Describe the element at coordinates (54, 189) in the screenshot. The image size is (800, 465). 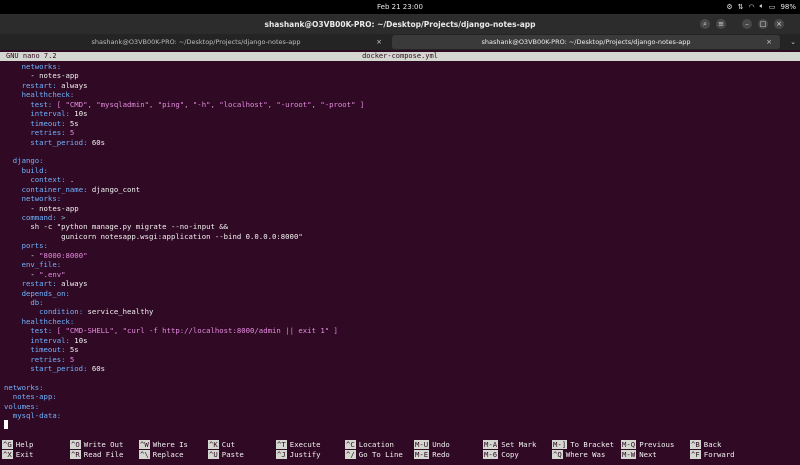
I see `code-token: container_name:` at that location.